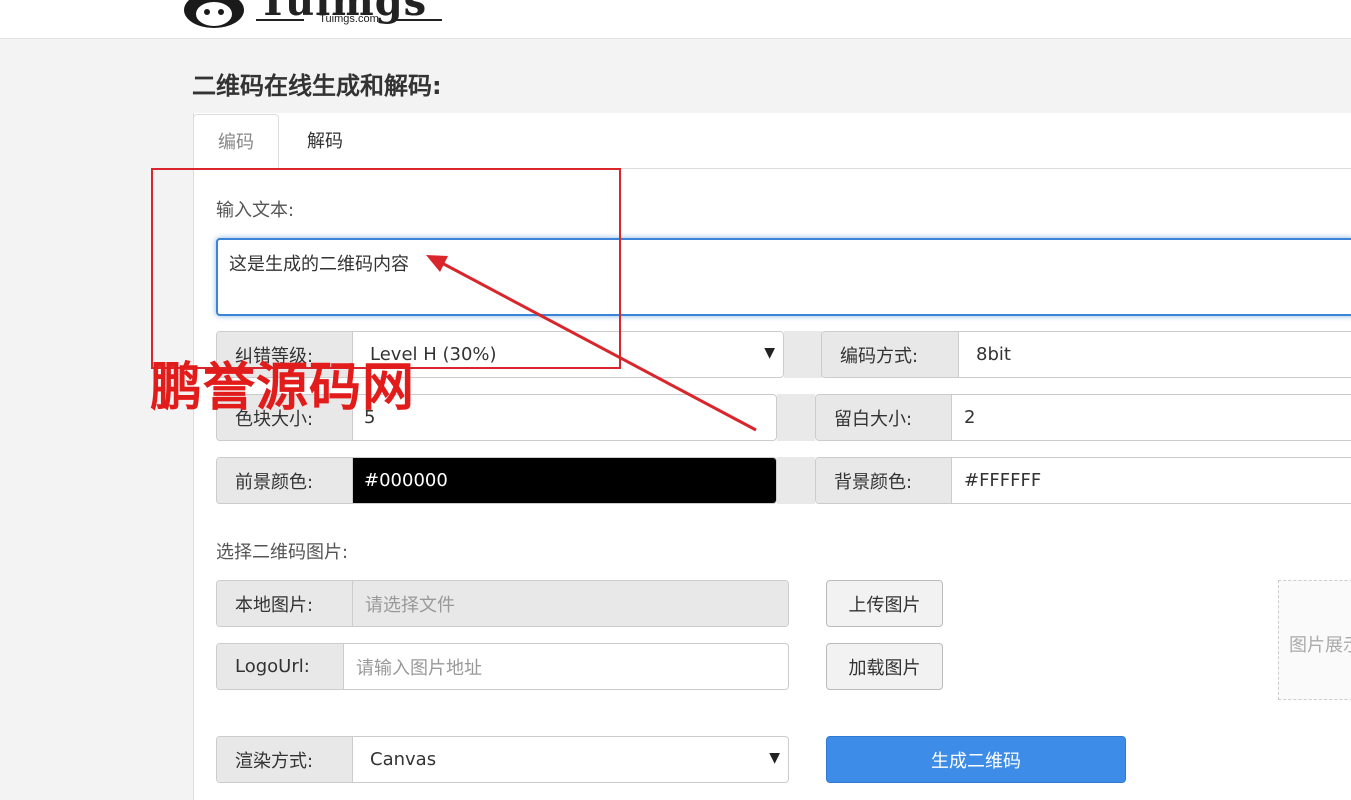 The height and width of the screenshot is (800, 1351). Describe the element at coordinates (884, 666) in the screenshot. I see `load-image-button: 加载图片` at that location.